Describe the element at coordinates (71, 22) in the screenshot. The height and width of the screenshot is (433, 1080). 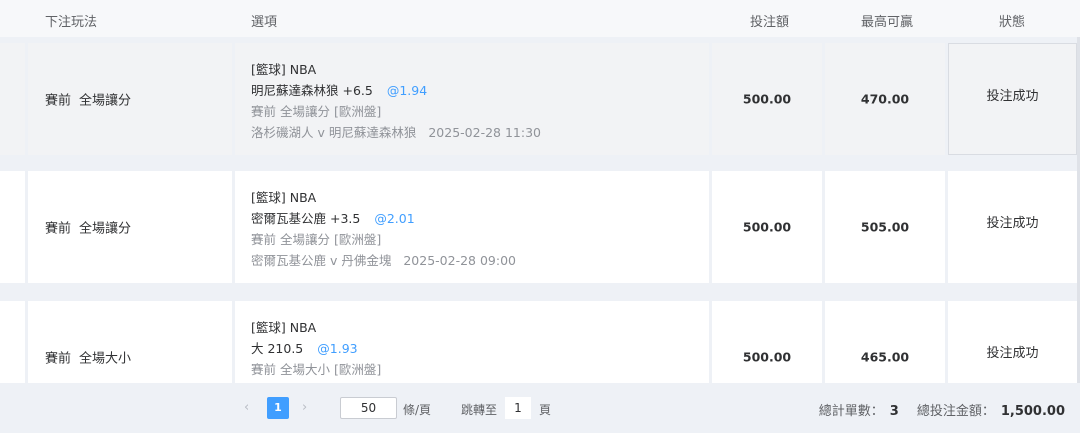
I see `header-play-type: 下注玩法` at that location.